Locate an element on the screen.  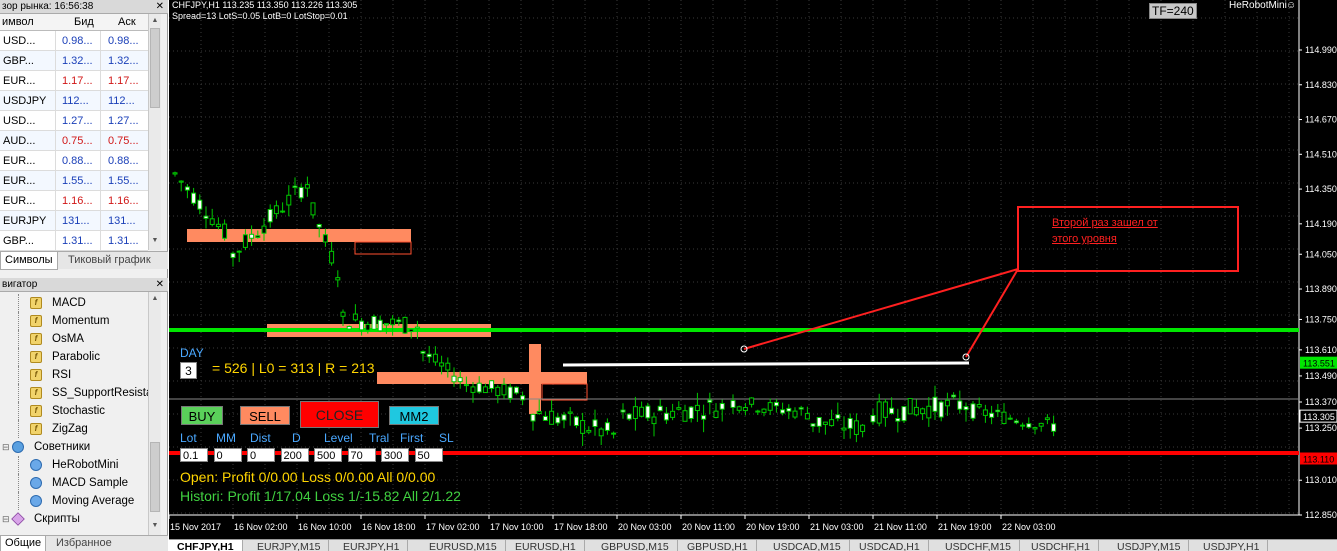
market-watch-tabs: Символы Тиковый график is located at coordinates (84, 260).